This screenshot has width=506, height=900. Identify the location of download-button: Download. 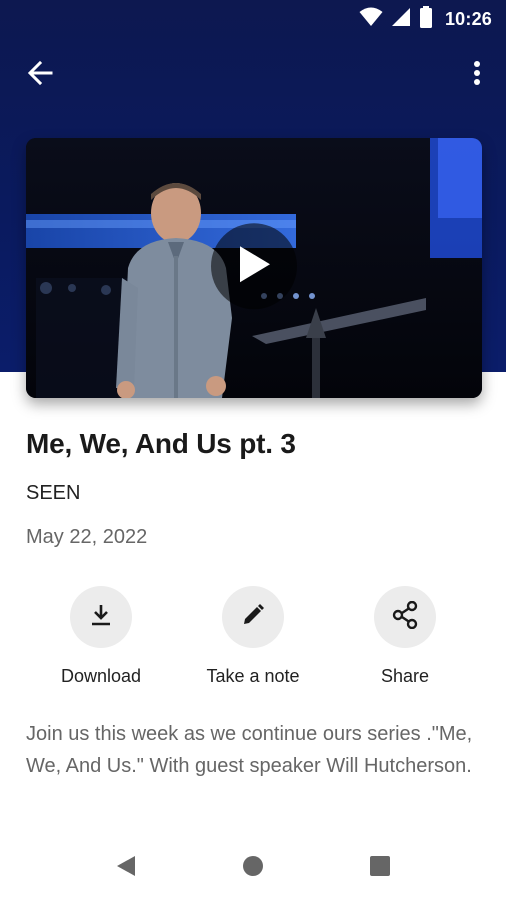
(101, 636).